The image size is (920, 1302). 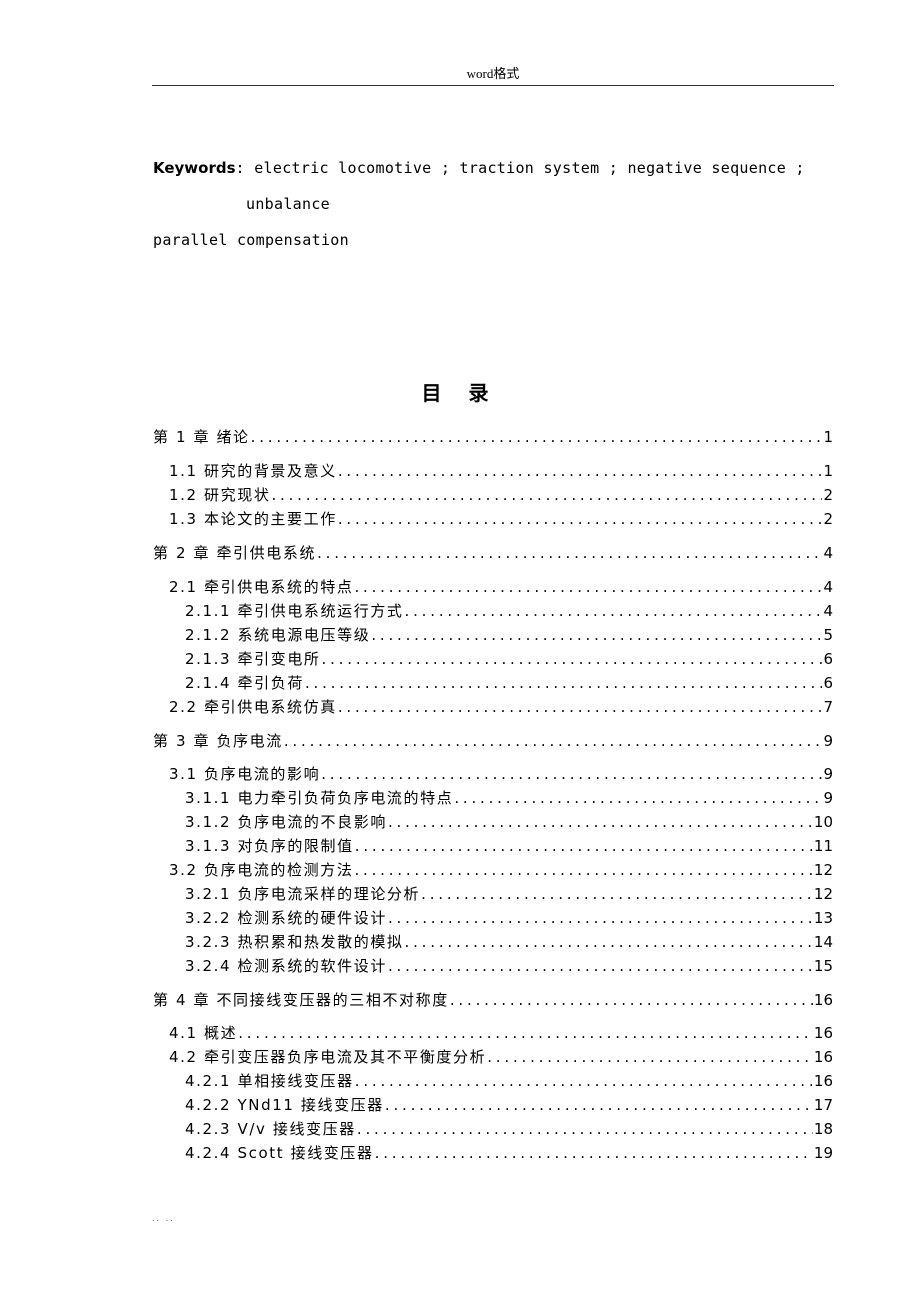 I want to click on toc-entry-label: 2.2 牵引供电系统仿真, so click(x=253, y=707).